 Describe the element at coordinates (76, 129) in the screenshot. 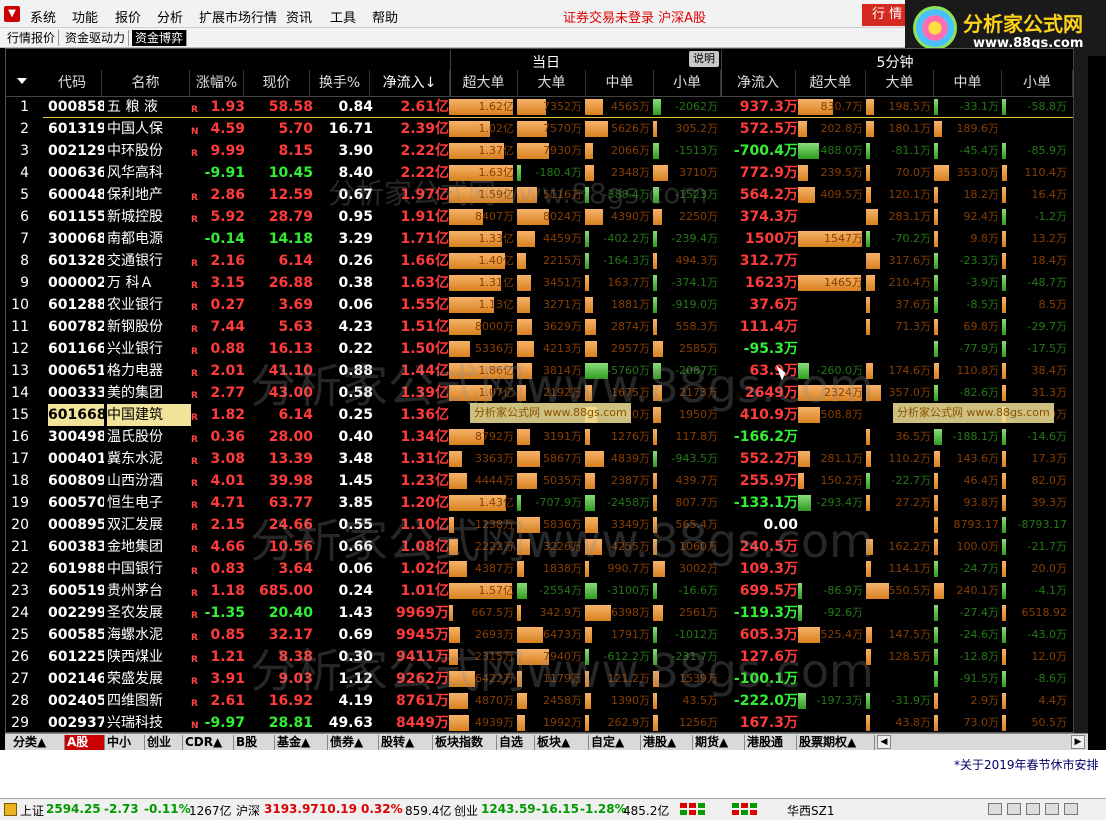

I see `stock-code: 601319` at that location.